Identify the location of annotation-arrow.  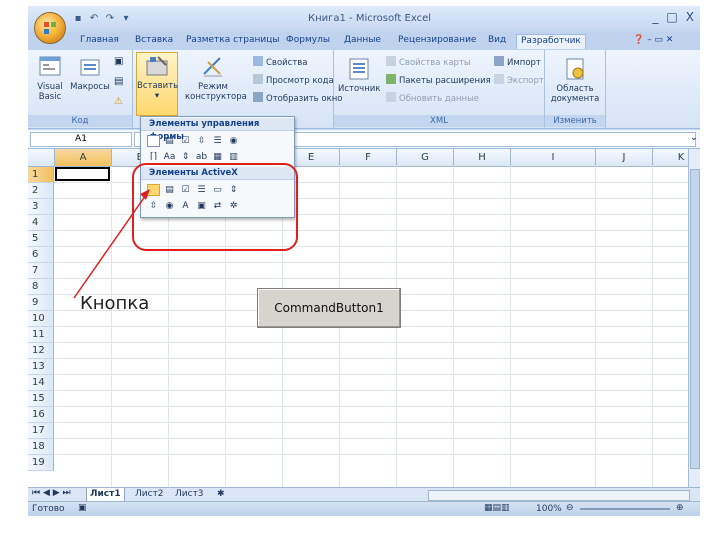
(111, 244).